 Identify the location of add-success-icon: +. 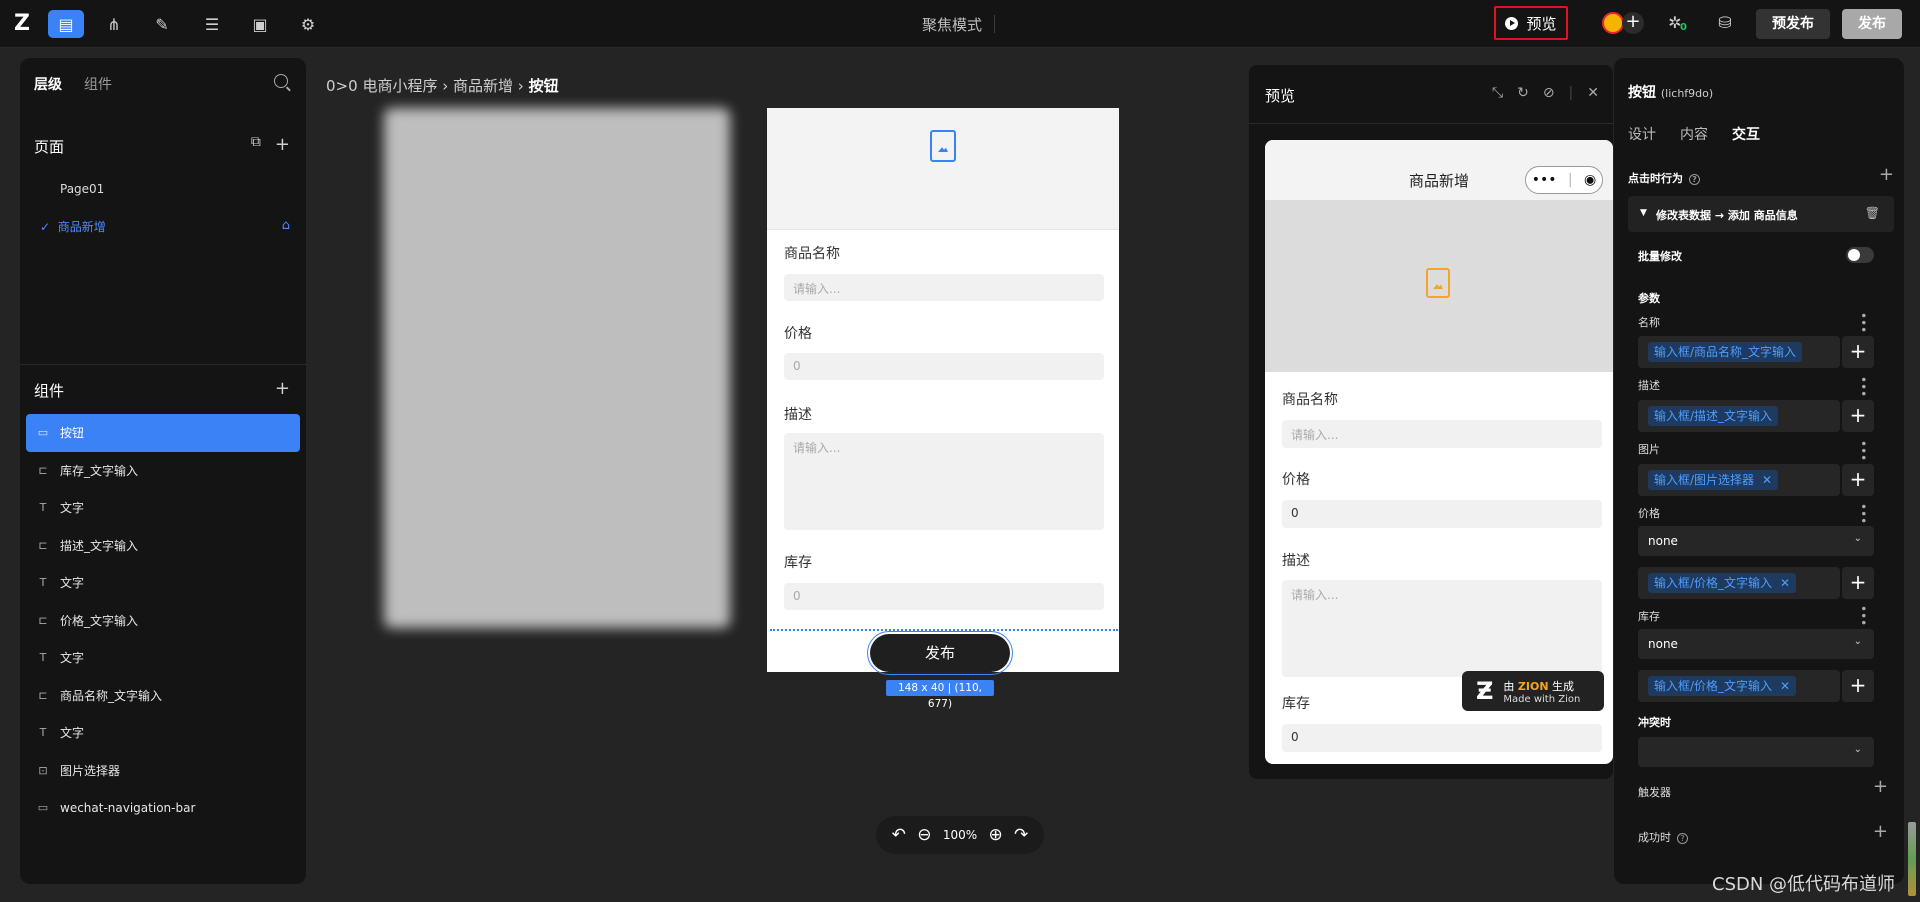
(1880, 831).